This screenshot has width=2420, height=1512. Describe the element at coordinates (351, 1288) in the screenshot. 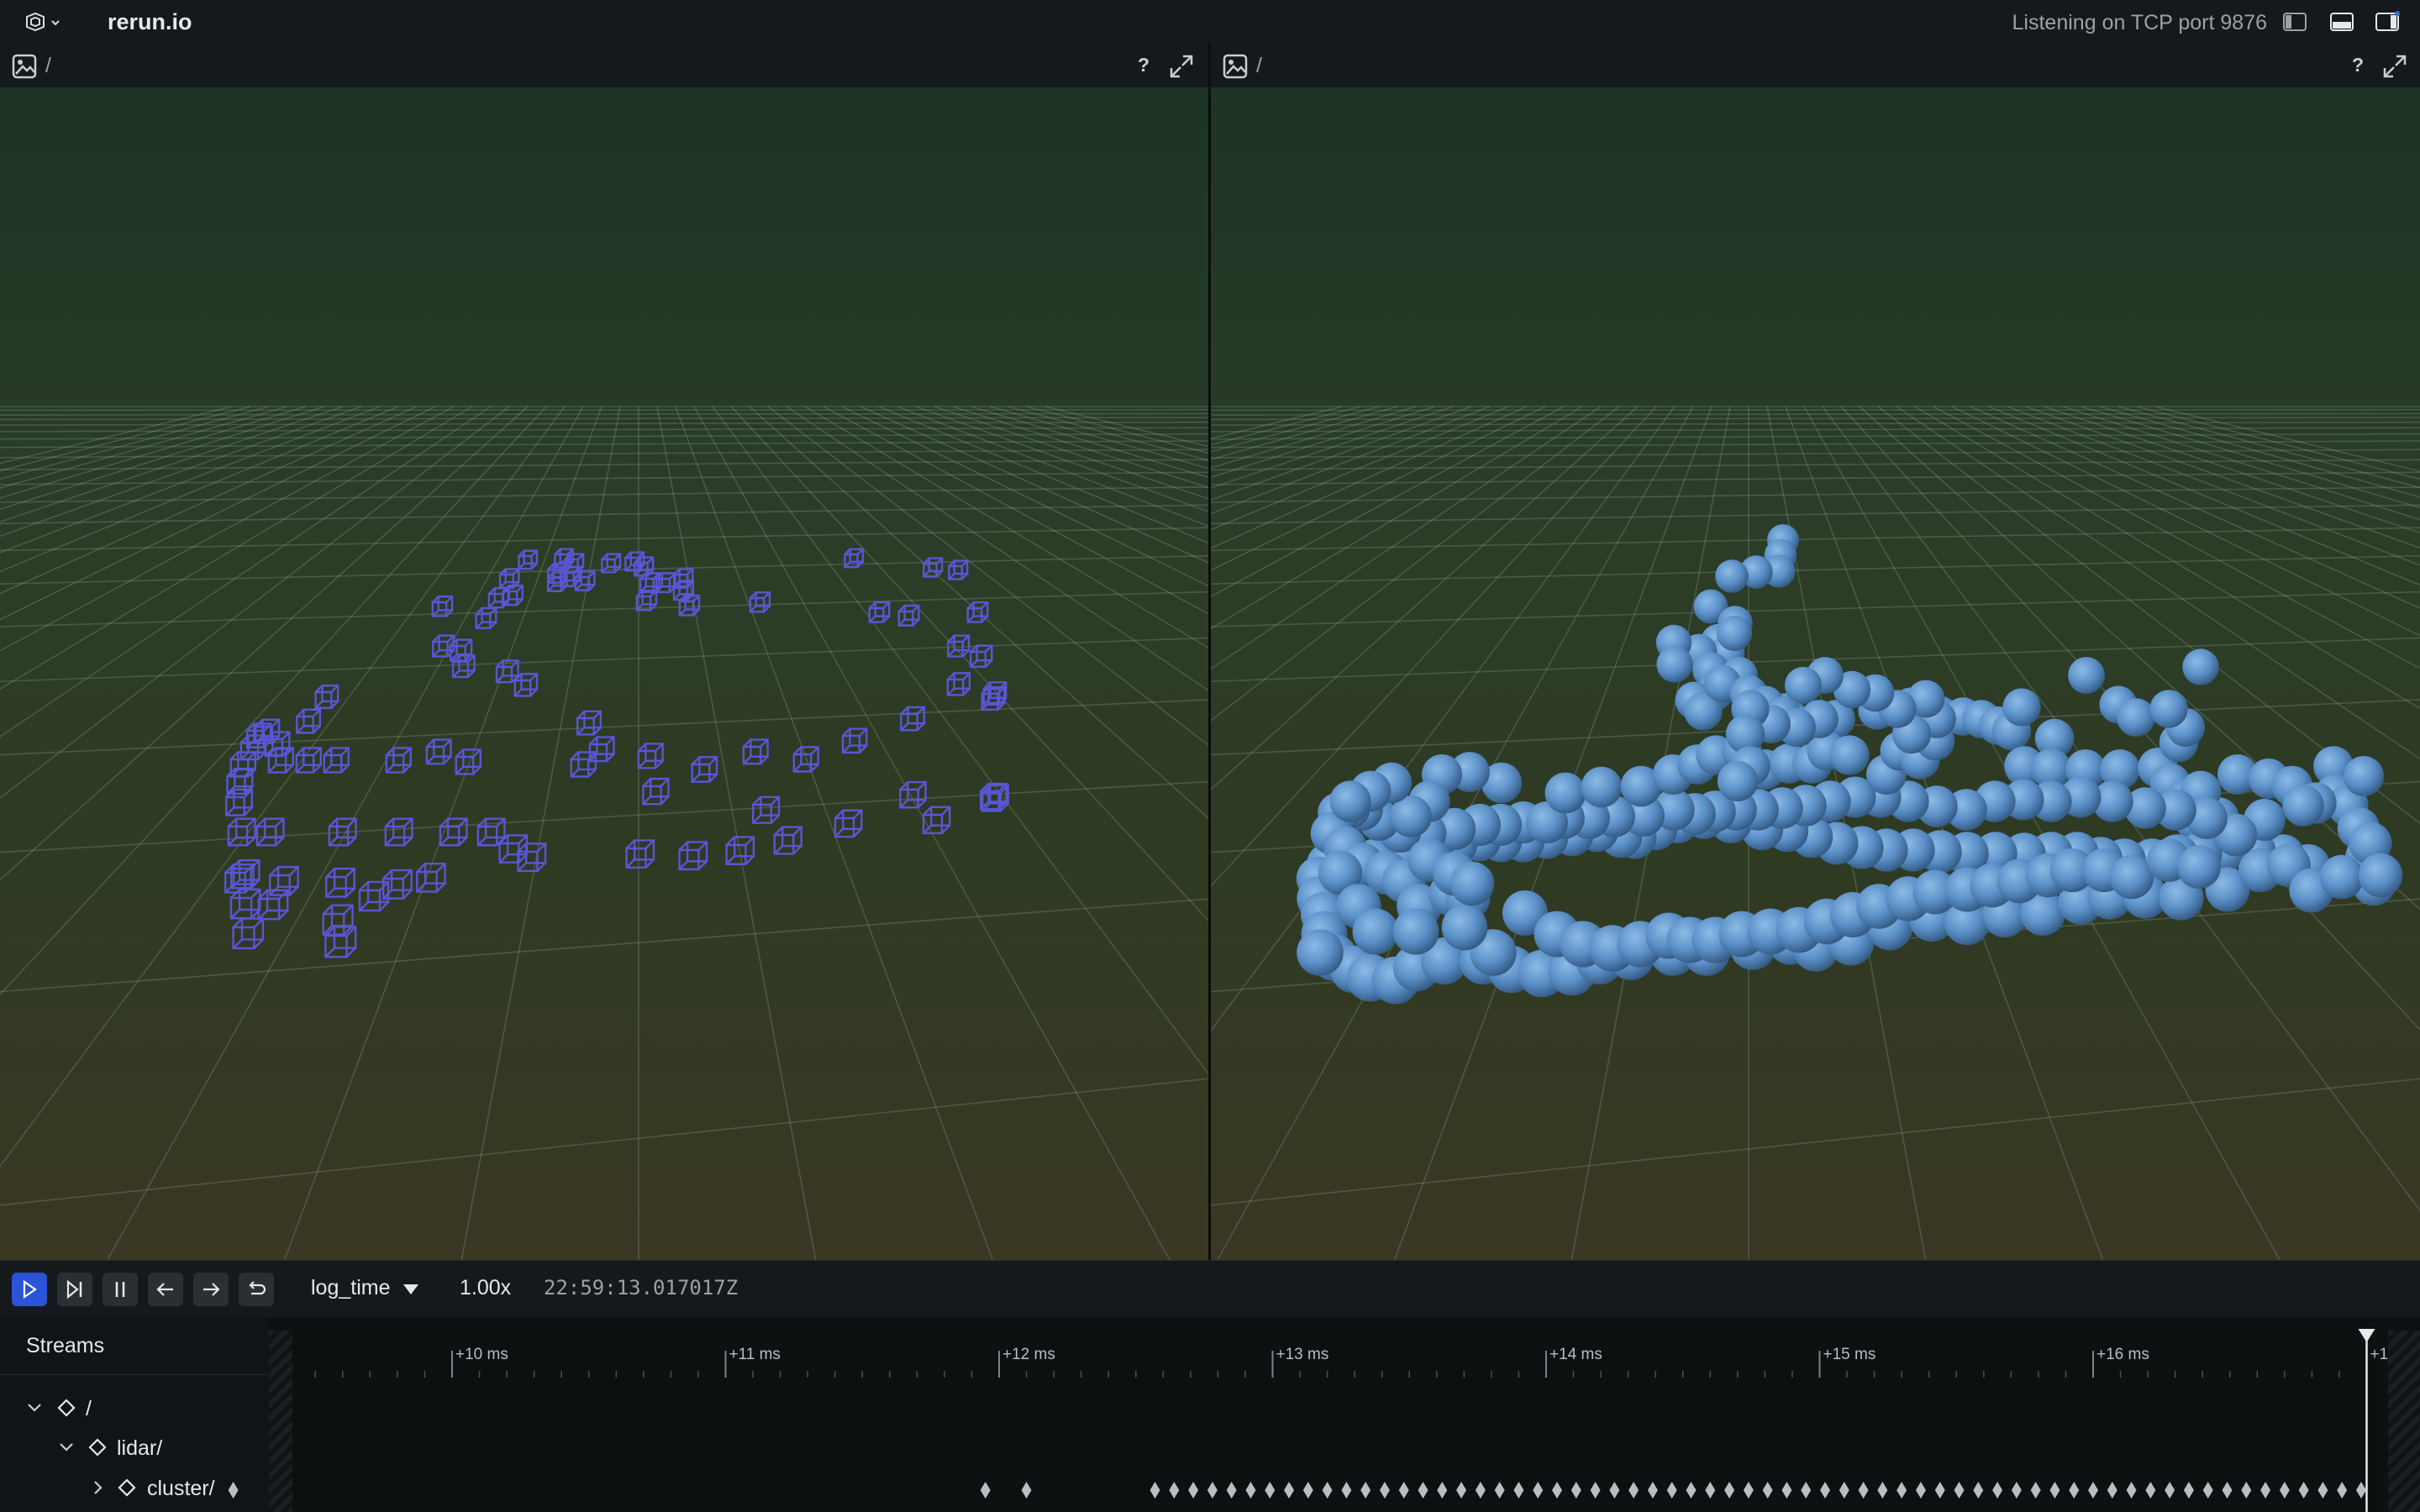

I see `timeline-selector: log_time` at that location.